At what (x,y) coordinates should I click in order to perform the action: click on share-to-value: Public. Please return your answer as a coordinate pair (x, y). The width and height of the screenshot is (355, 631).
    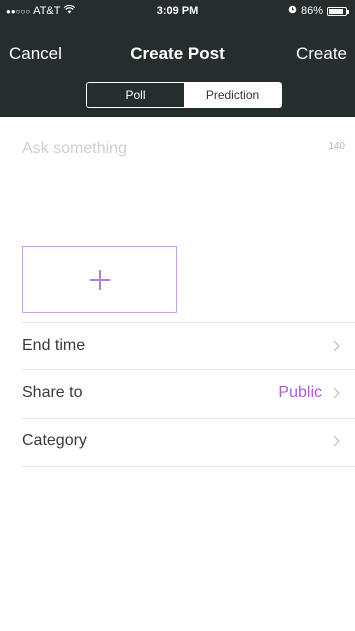
    Looking at the image, I should click on (300, 392).